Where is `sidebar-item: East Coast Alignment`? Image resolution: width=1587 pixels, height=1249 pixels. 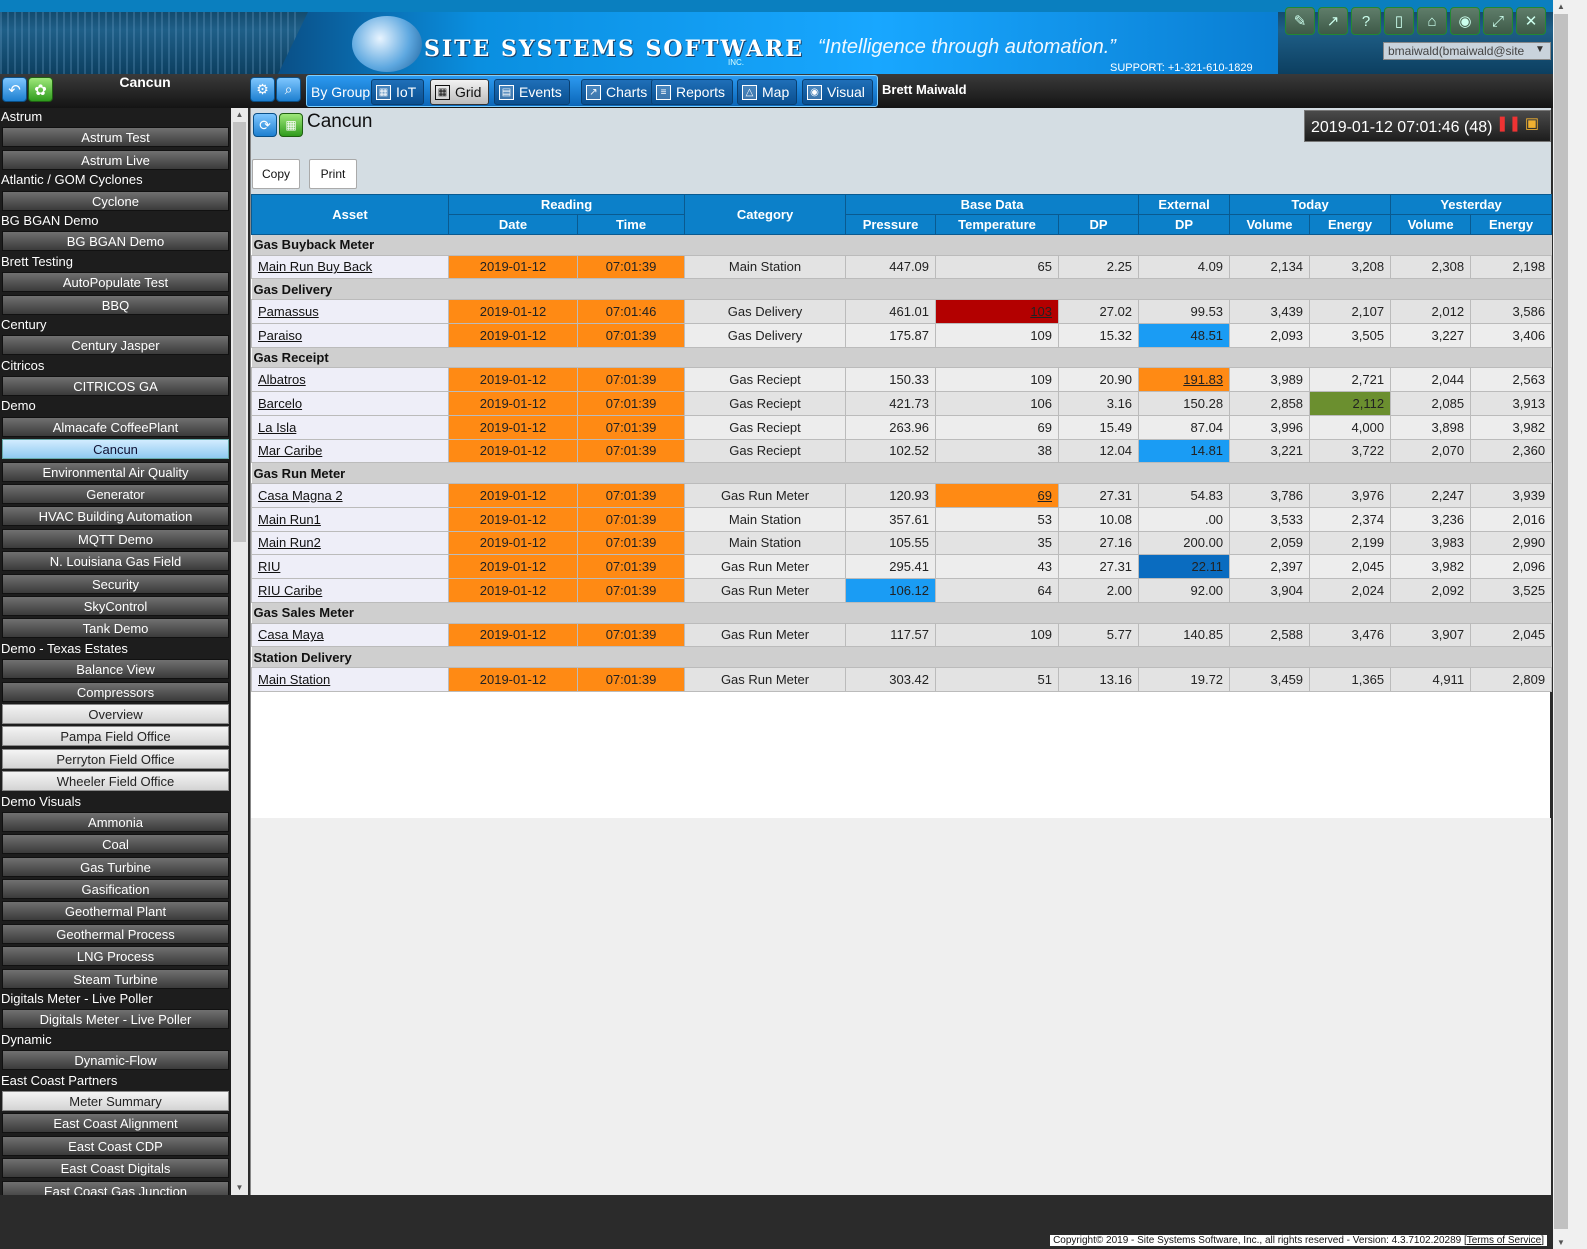 sidebar-item: East Coast Alignment is located at coordinates (115, 1123).